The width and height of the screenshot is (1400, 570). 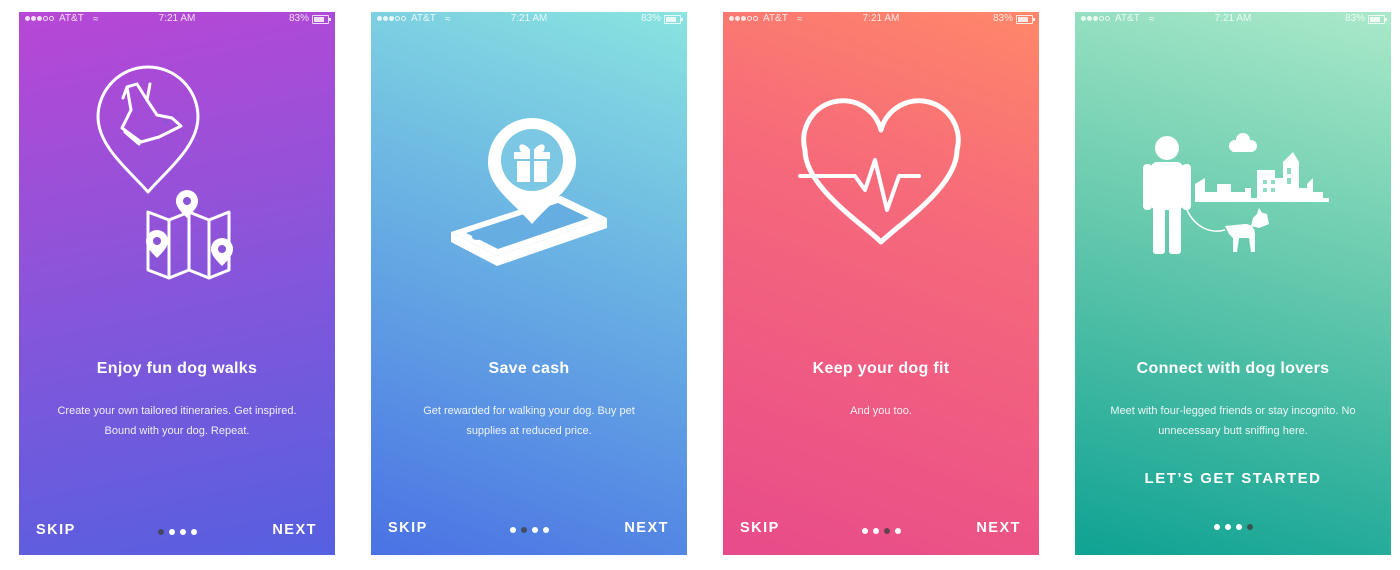 What do you see at coordinates (529, 192) in the screenshot?
I see `gift-phone-icon` at bounding box center [529, 192].